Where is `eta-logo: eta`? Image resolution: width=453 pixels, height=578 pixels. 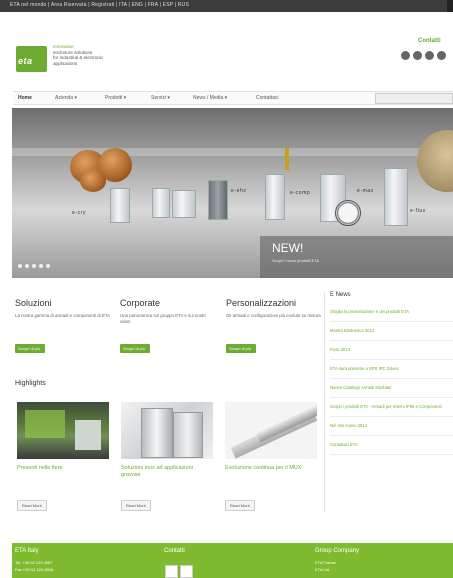
eta-logo: eta is located at coordinates (31, 59).